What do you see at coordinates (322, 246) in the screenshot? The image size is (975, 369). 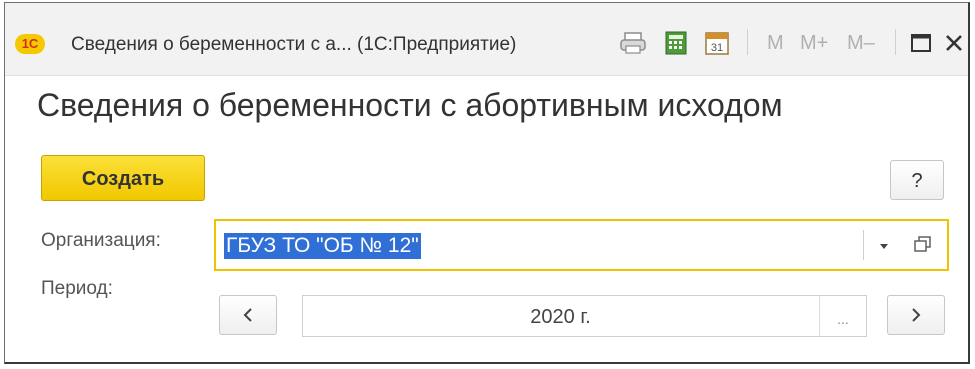 I see `organization-value: ГБУЗ ТО "ОБ № 12"` at bounding box center [322, 246].